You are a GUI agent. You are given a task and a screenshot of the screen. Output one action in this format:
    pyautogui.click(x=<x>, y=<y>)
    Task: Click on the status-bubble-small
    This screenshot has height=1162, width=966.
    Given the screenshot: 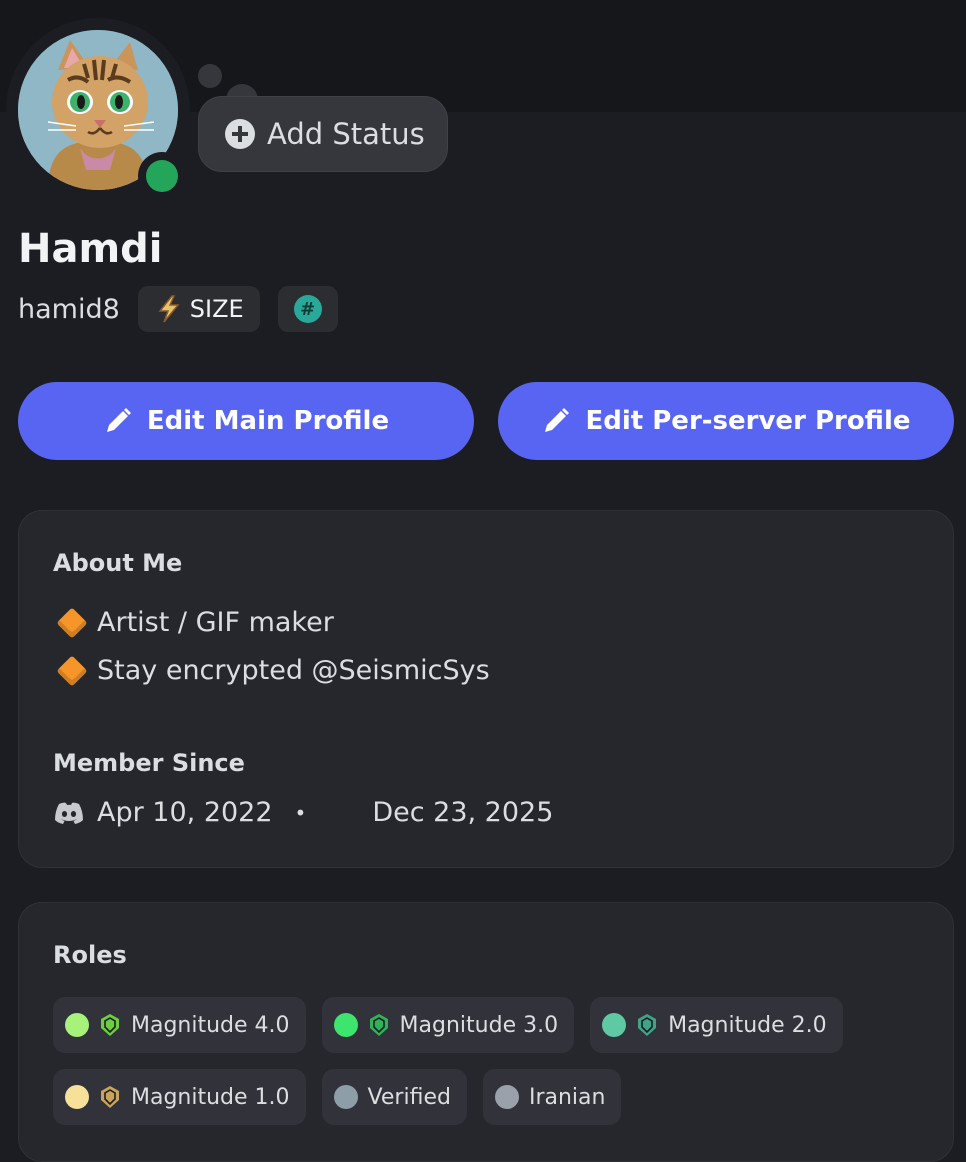 What is the action you would take?
    pyautogui.click(x=210, y=76)
    